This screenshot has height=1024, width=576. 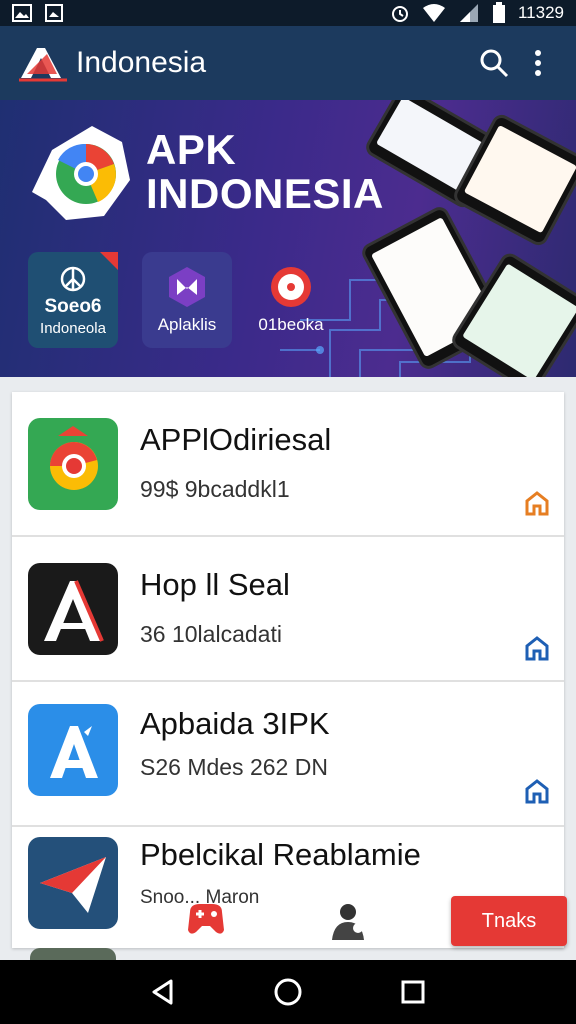 What do you see at coordinates (291, 324) in the screenshot?
I see `tile-label: 01beoka` at bounding box center [291, 324].